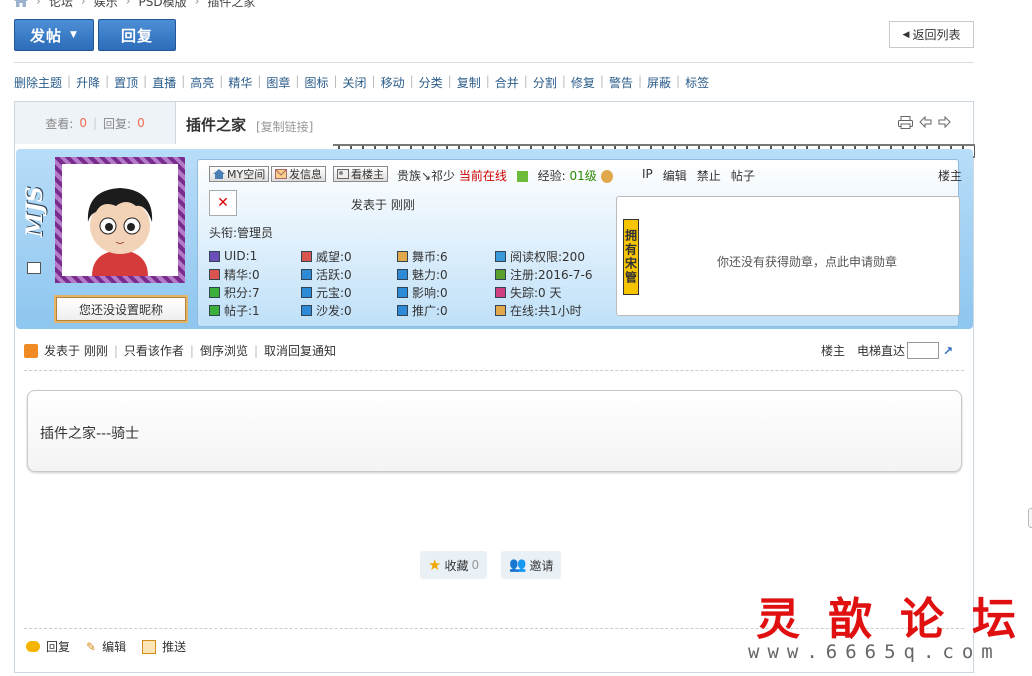 This screenshot has width=1032, height=676. I want to click on medal-box: 拥有宋管 你还没有获得勋章，点此申请勋章, so click(788, 256).